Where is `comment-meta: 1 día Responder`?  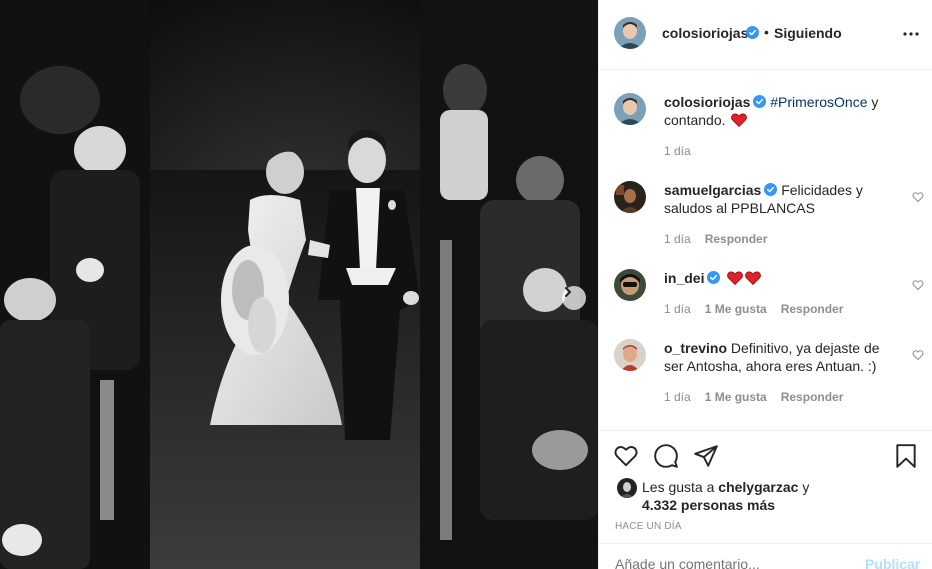 comment-meta: 1 día Responder is located at coordinates (722, 239).